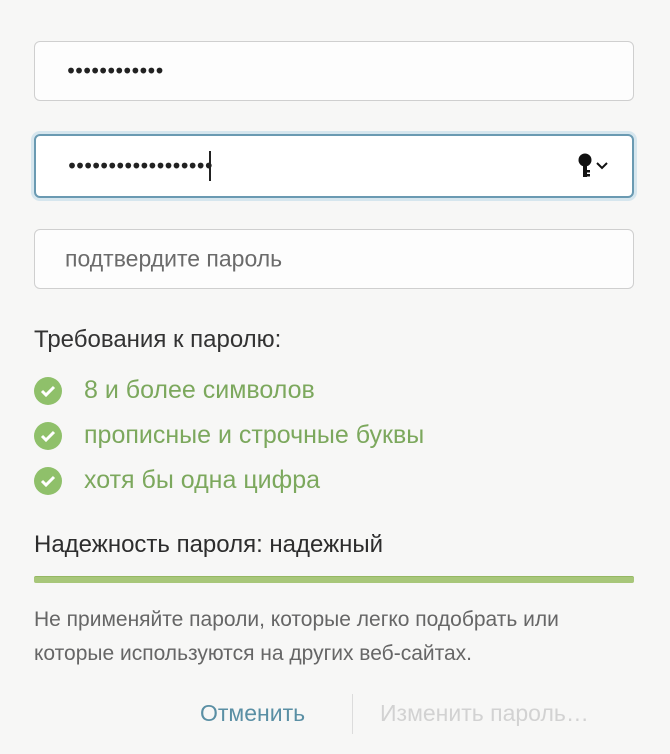  I want to click on password-suggest-button, so click(592, 166).